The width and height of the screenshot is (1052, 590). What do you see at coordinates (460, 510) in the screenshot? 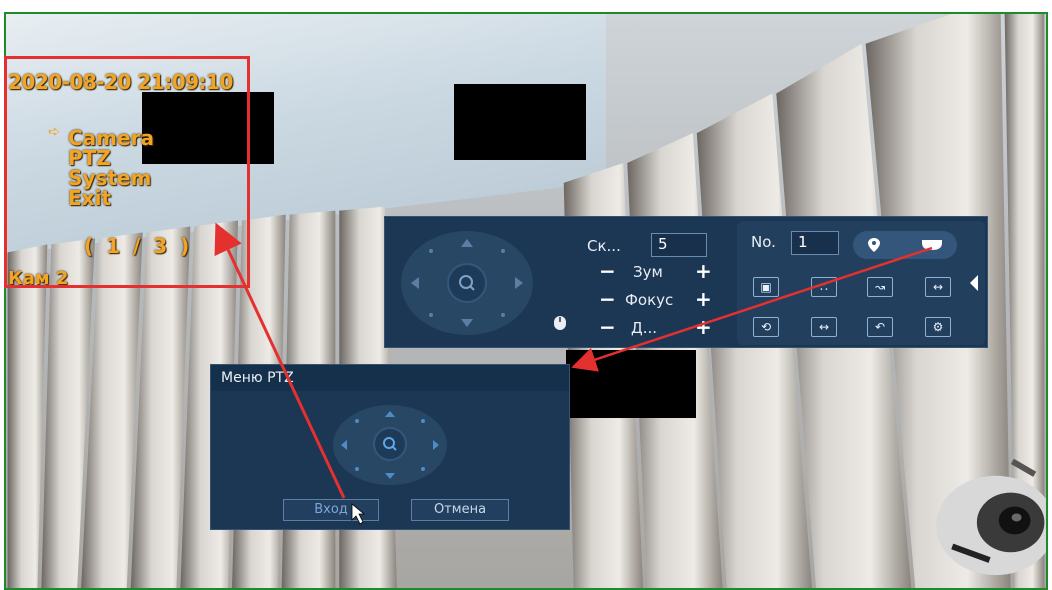
I see `cancel-button: Отмена` at bounding box center [460, 510].